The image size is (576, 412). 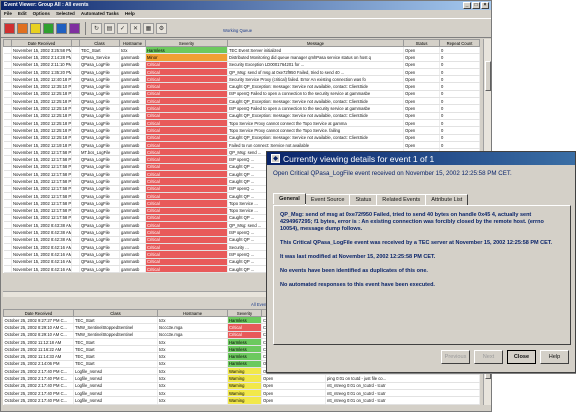 What do you see at coordinates (115, 393) in the screenshot?
I see `cell-class: Logfile_nsmsd` at bounding box center [115, 393].